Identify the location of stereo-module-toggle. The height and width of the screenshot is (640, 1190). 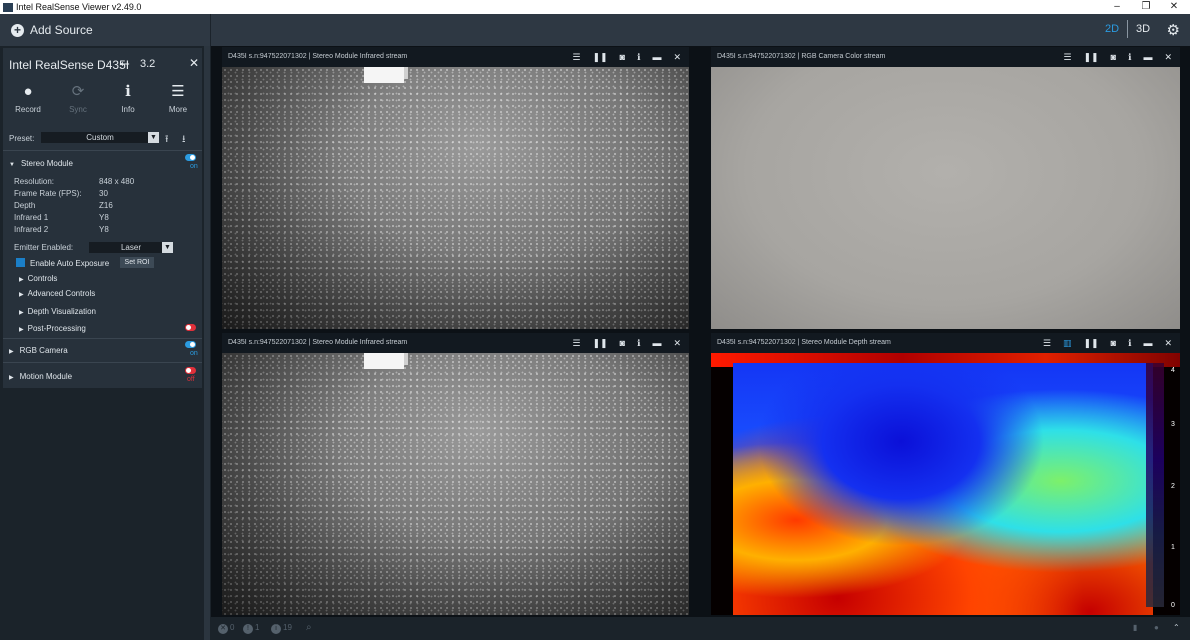
(190, 157).